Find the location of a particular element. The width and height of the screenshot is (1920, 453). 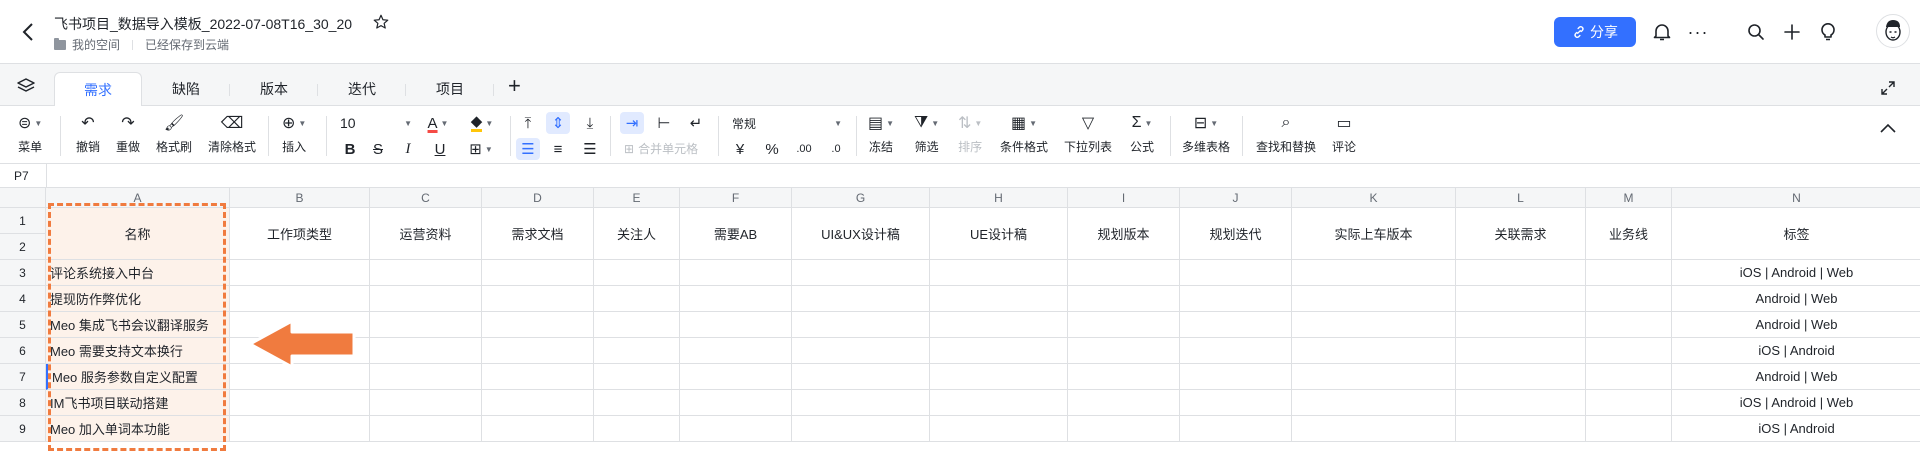

column-header: A is located at coordinates (138, 198).